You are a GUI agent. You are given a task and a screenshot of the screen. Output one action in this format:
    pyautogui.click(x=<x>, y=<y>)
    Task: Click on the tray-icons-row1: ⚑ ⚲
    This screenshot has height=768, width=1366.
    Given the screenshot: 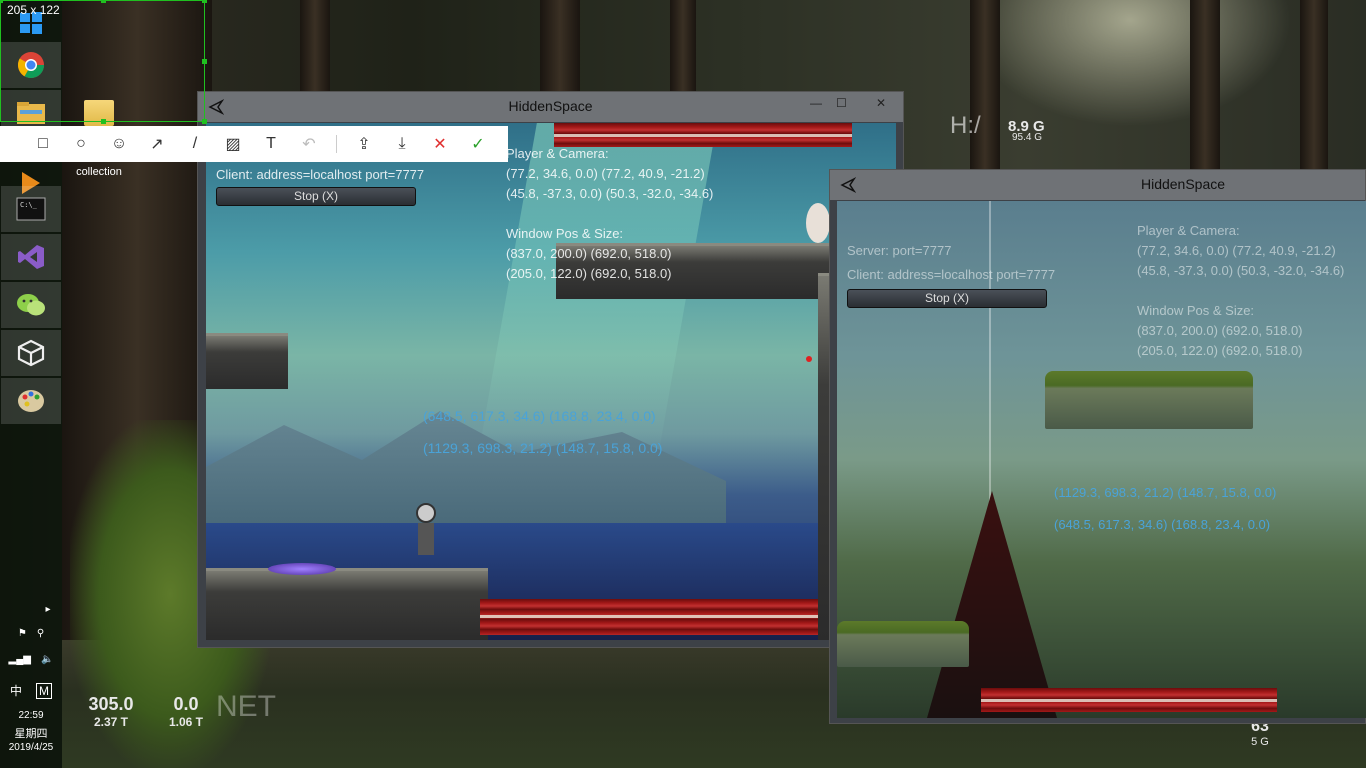 What is the action you would take?
    pyautogui.click(x=31, y=633)
    